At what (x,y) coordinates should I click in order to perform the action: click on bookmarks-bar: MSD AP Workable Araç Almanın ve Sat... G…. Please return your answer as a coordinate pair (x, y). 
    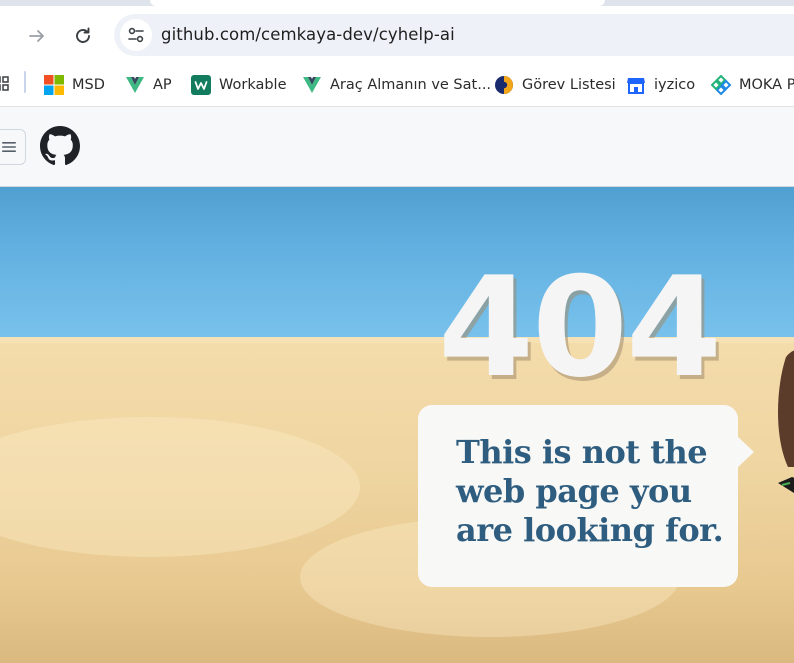
    Looking at the image, I should click on (397, 85).